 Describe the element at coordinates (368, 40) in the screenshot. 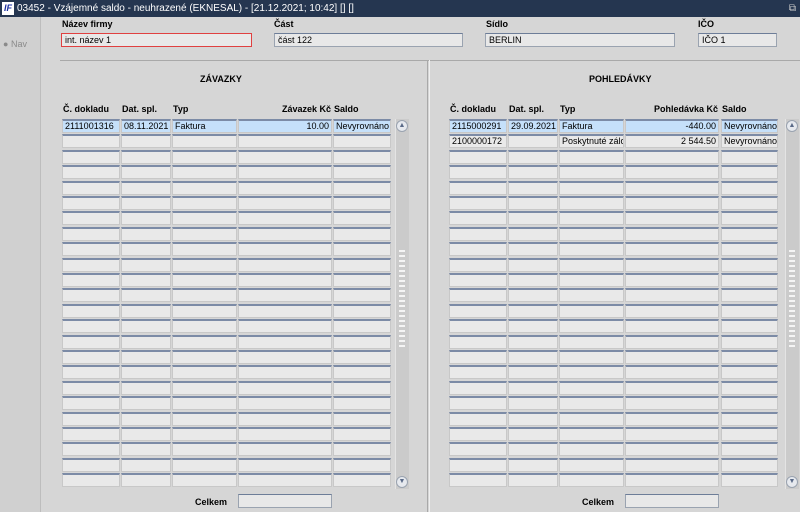

I see `part-input: část 122` at that location.